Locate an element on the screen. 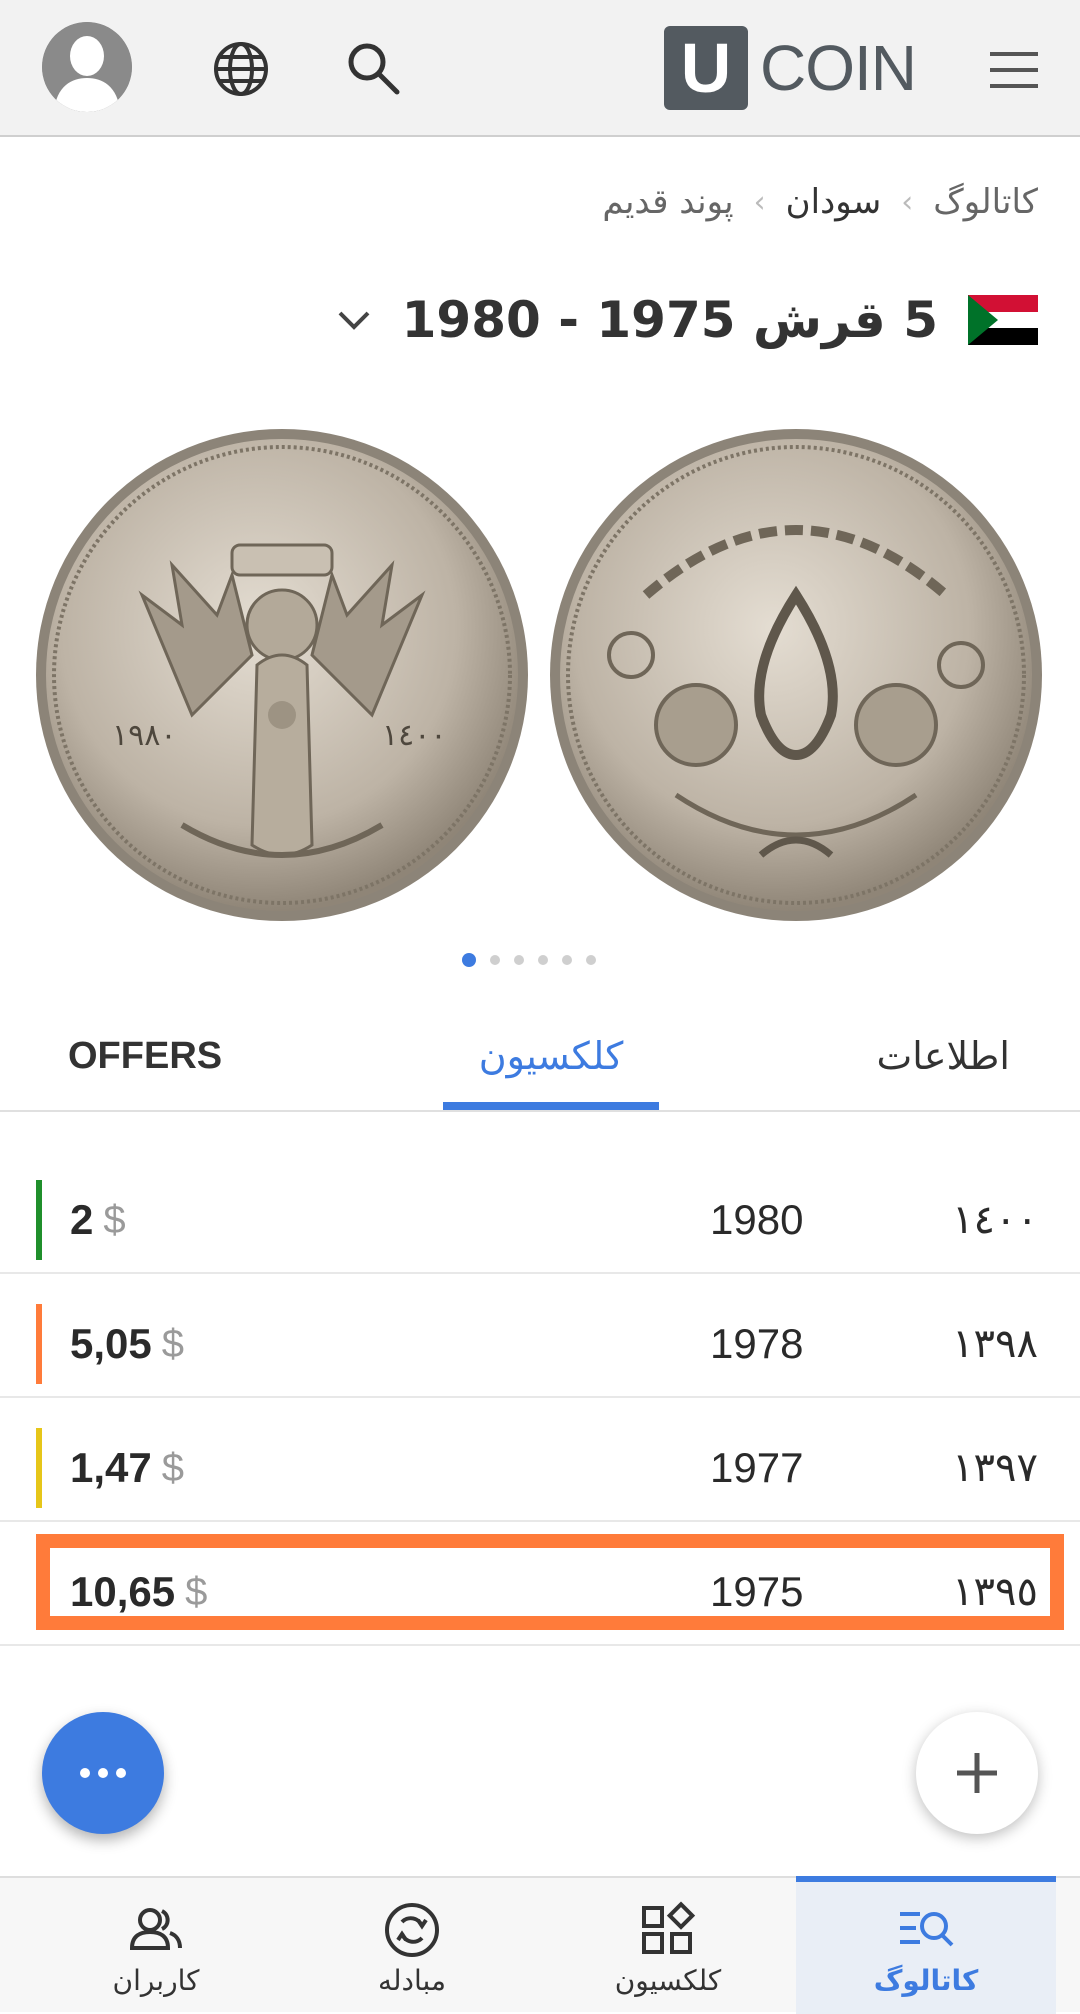  hijri-year: ١٤٠٠ is located at coordinates (995, 1220).